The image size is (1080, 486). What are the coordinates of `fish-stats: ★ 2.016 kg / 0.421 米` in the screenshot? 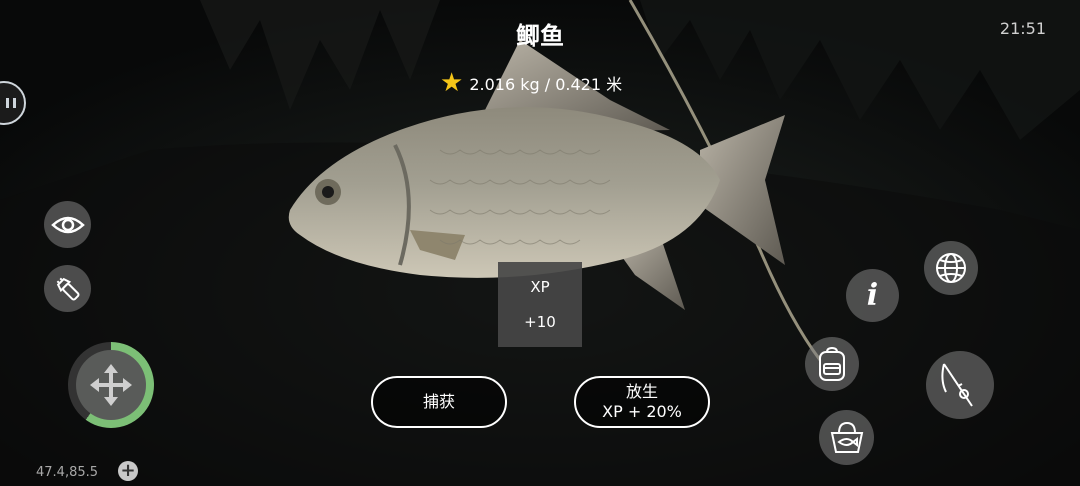 It's located at (531, 83).